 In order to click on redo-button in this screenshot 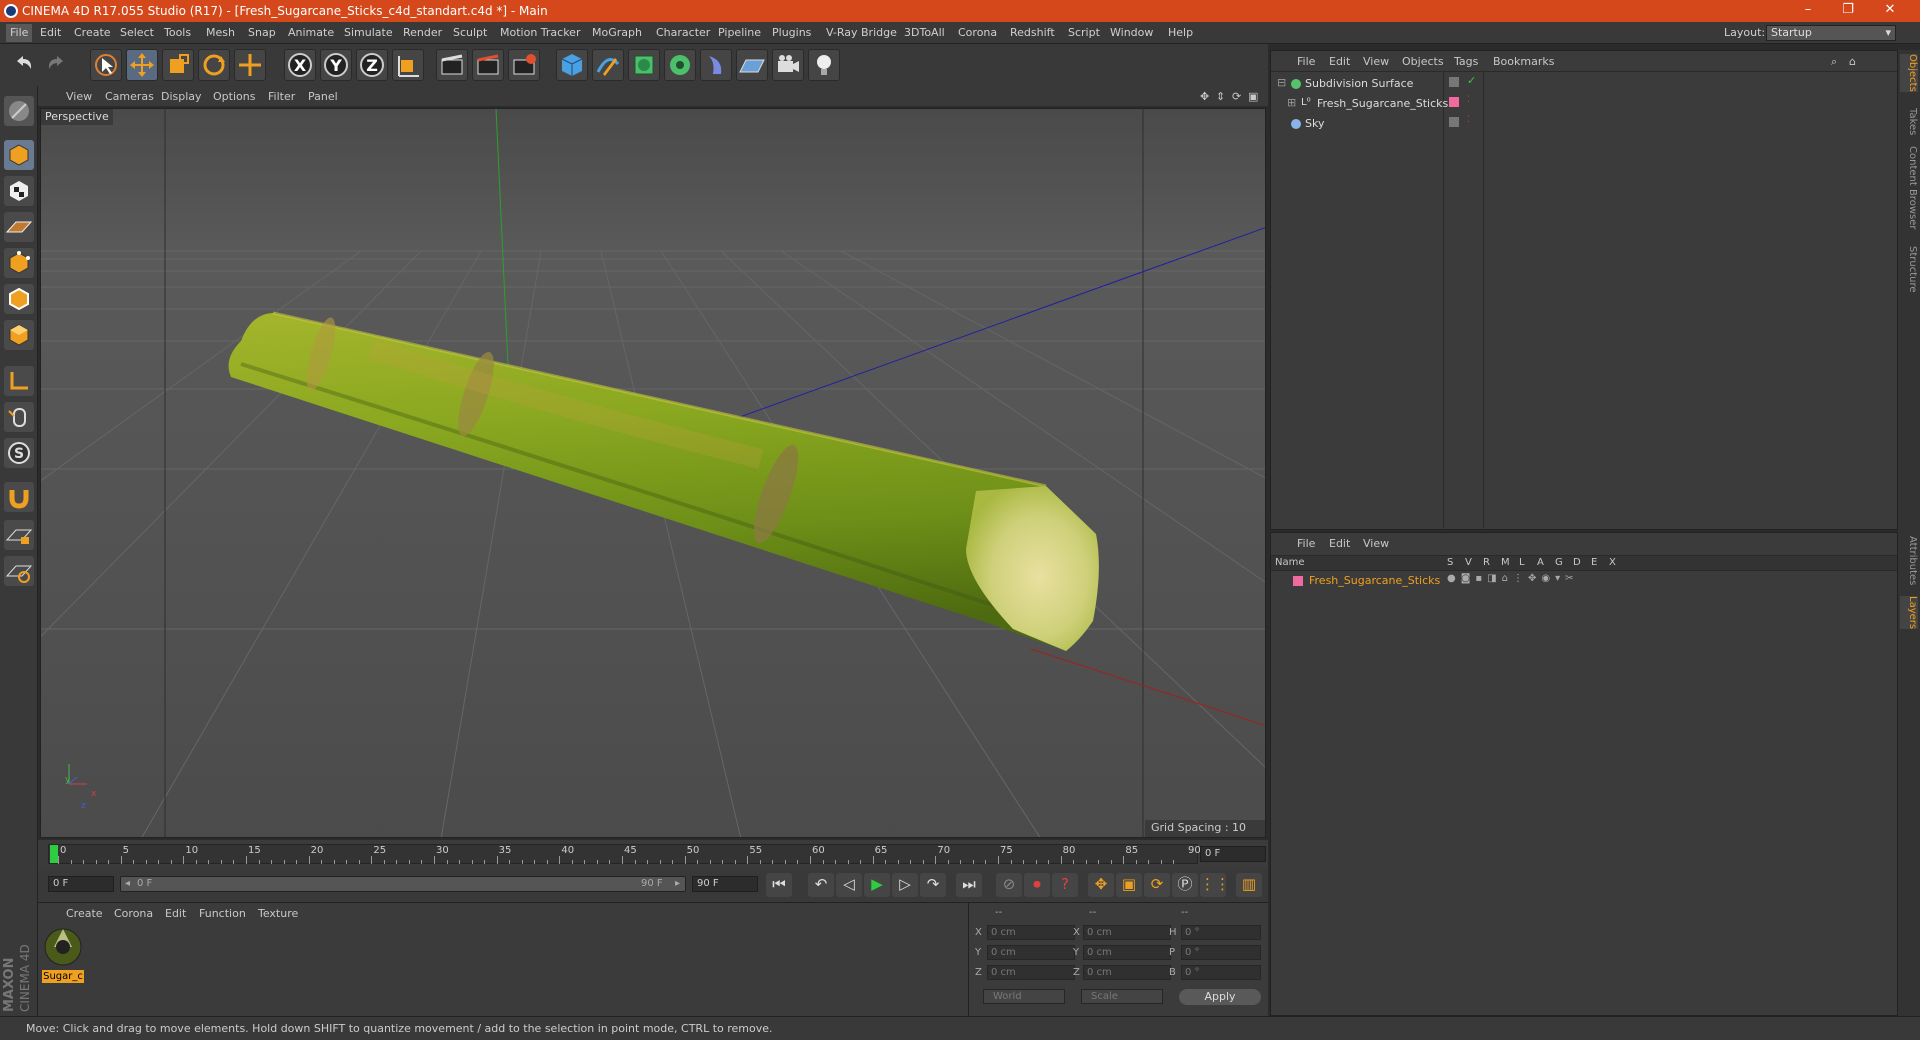, I will do `click(58, 65)`.